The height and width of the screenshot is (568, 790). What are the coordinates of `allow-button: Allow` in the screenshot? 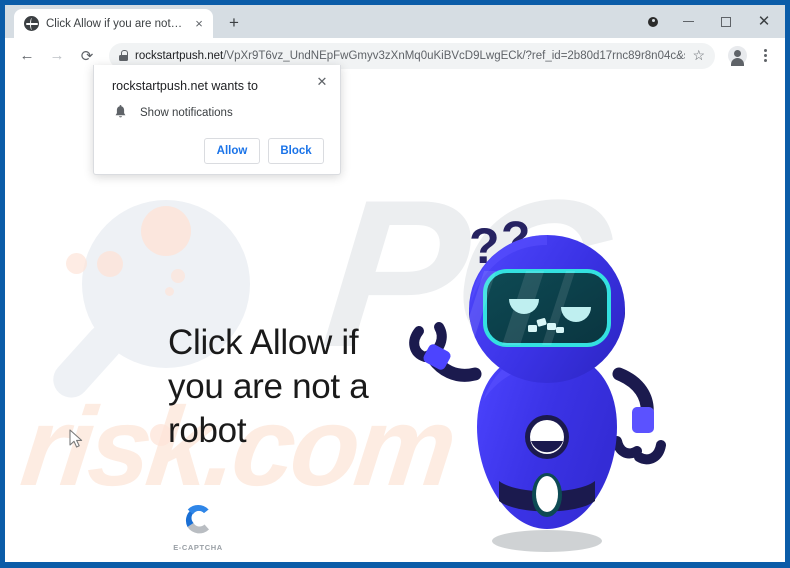 It's located at (232, 151).